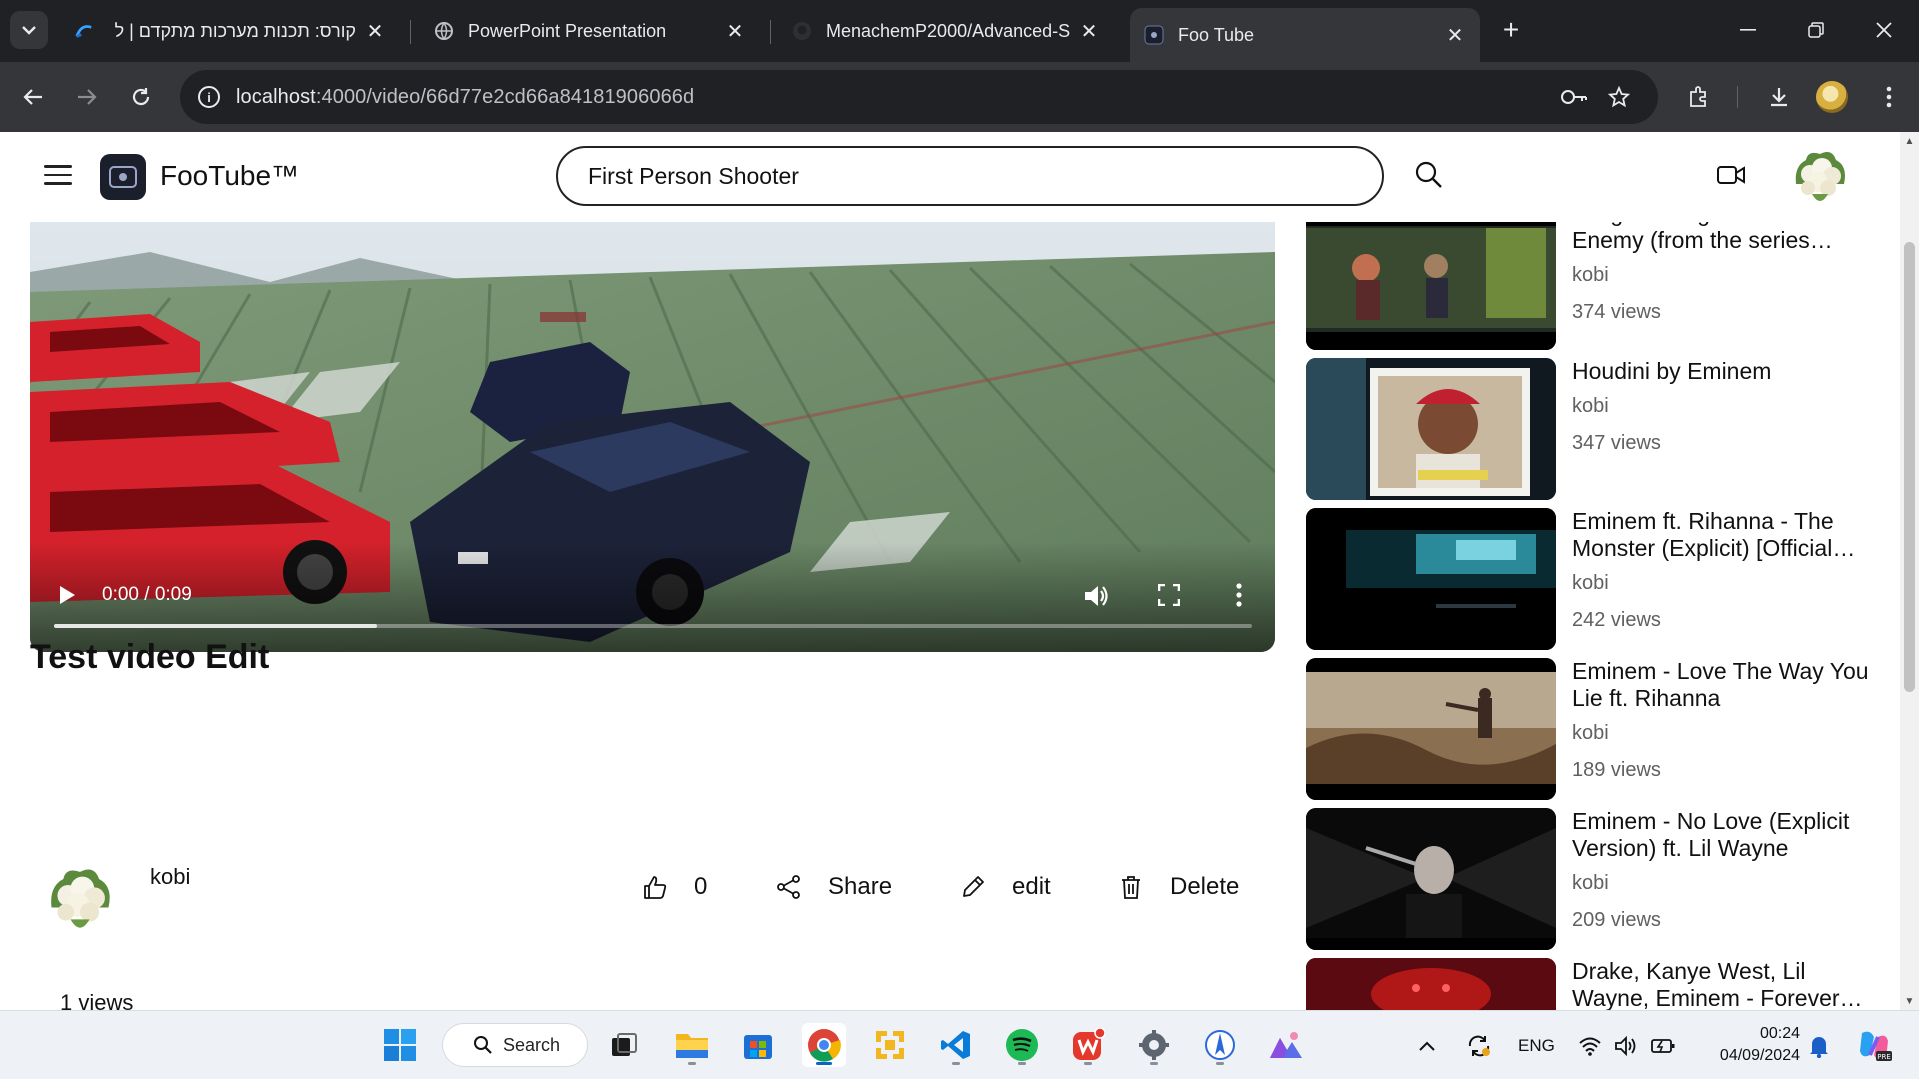 This screenshot has height=1079, width=1919. I want to click on brand-name: FooTube™, so click(229, 176).